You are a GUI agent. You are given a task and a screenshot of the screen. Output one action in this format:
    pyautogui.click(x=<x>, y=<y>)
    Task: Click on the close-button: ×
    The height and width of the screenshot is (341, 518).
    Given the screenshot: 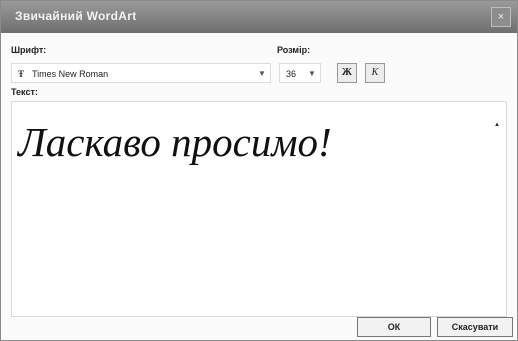 What is the action you would take?
    pyautogui.click(x=501, y=17)
    